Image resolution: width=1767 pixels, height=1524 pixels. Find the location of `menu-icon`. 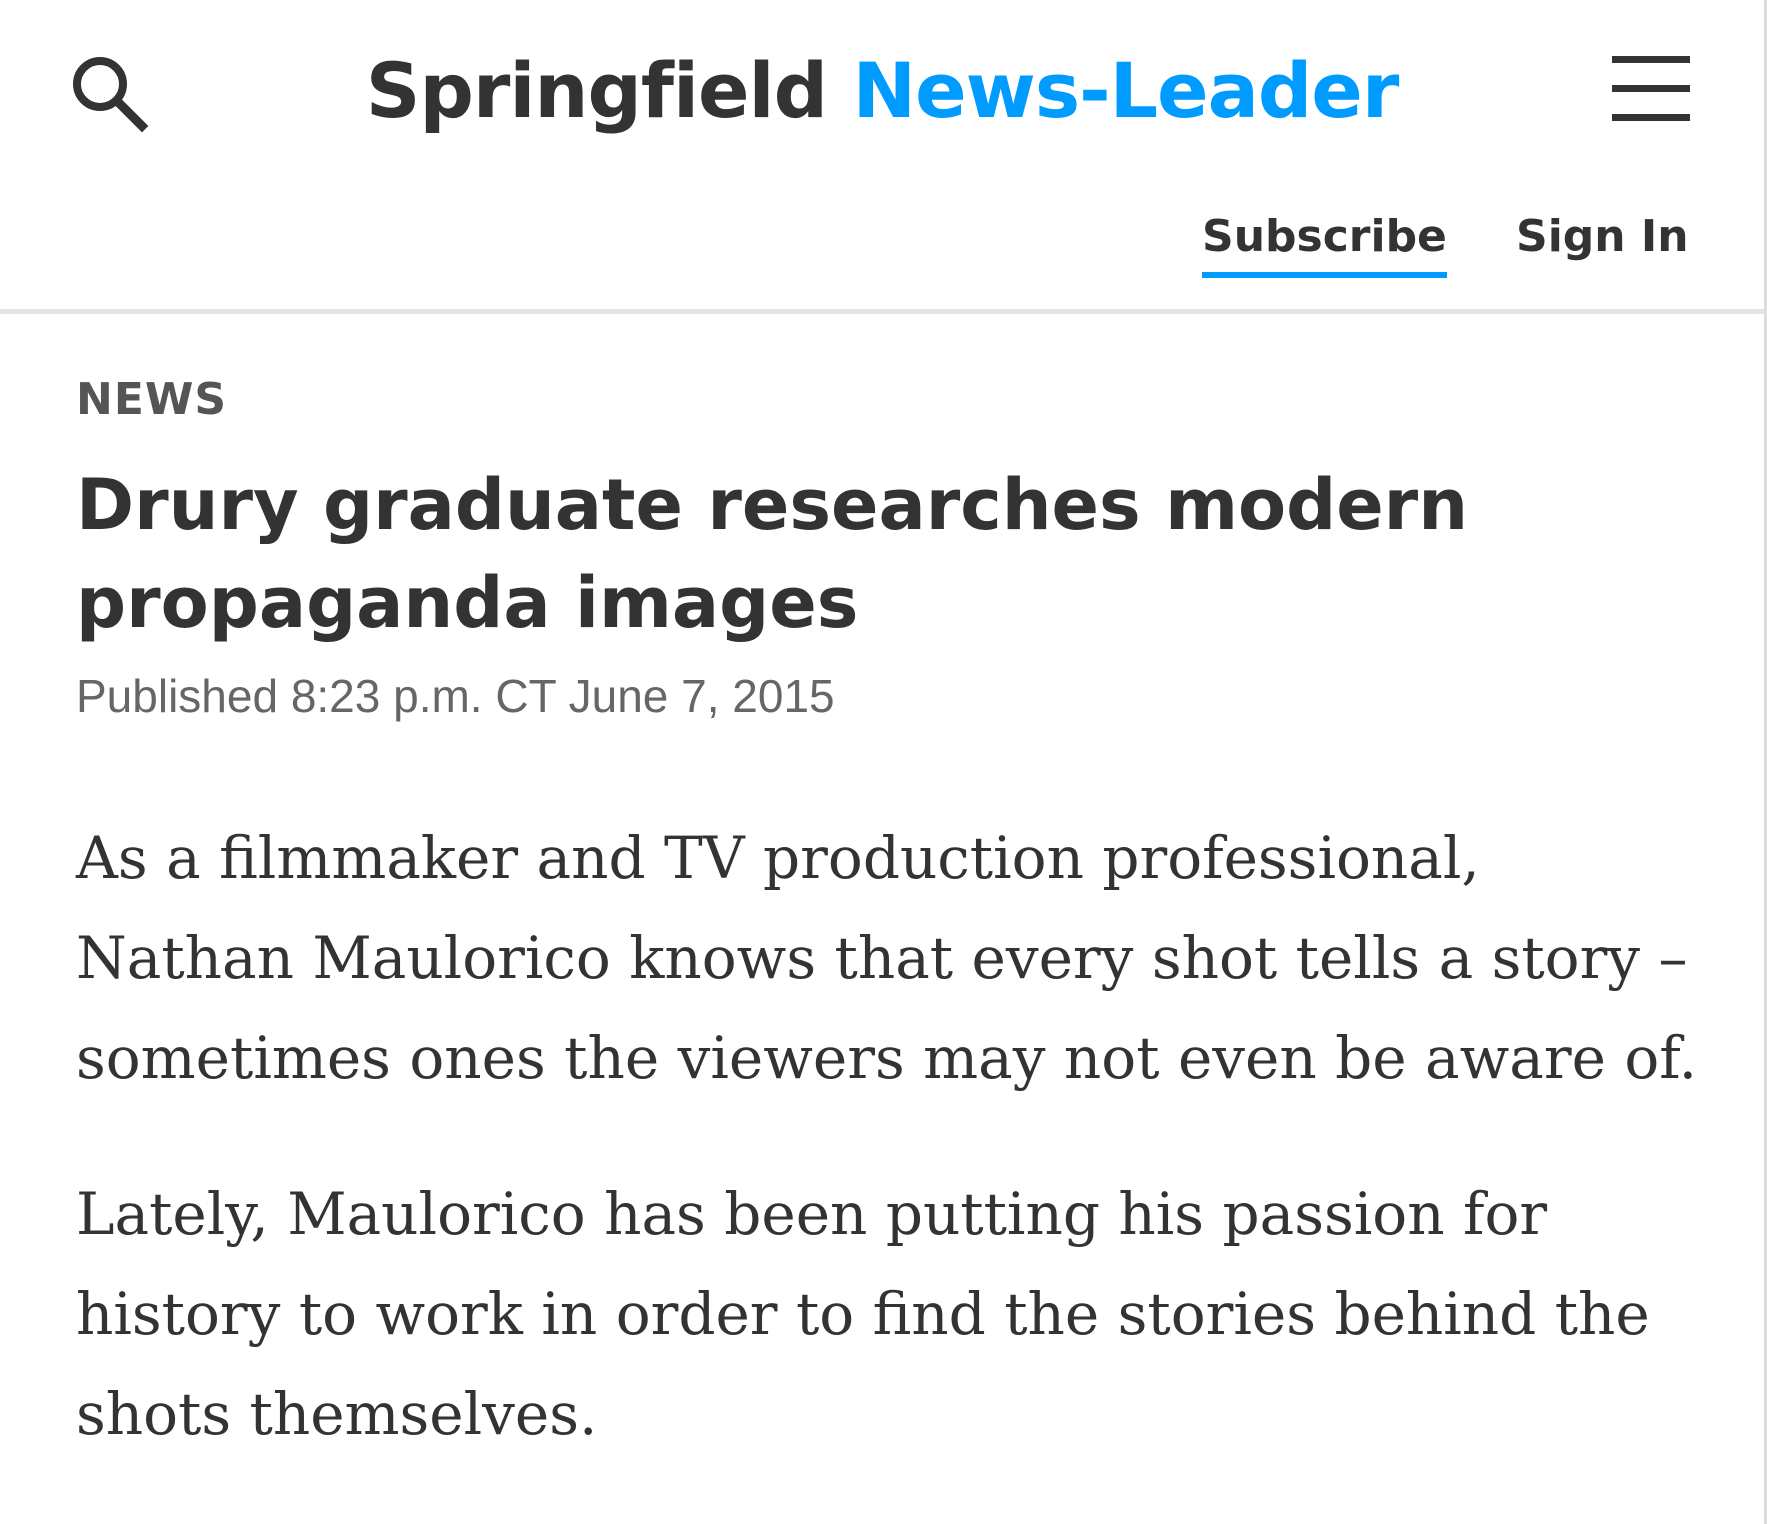

menu-icon is located at coordinates (1651, 59).